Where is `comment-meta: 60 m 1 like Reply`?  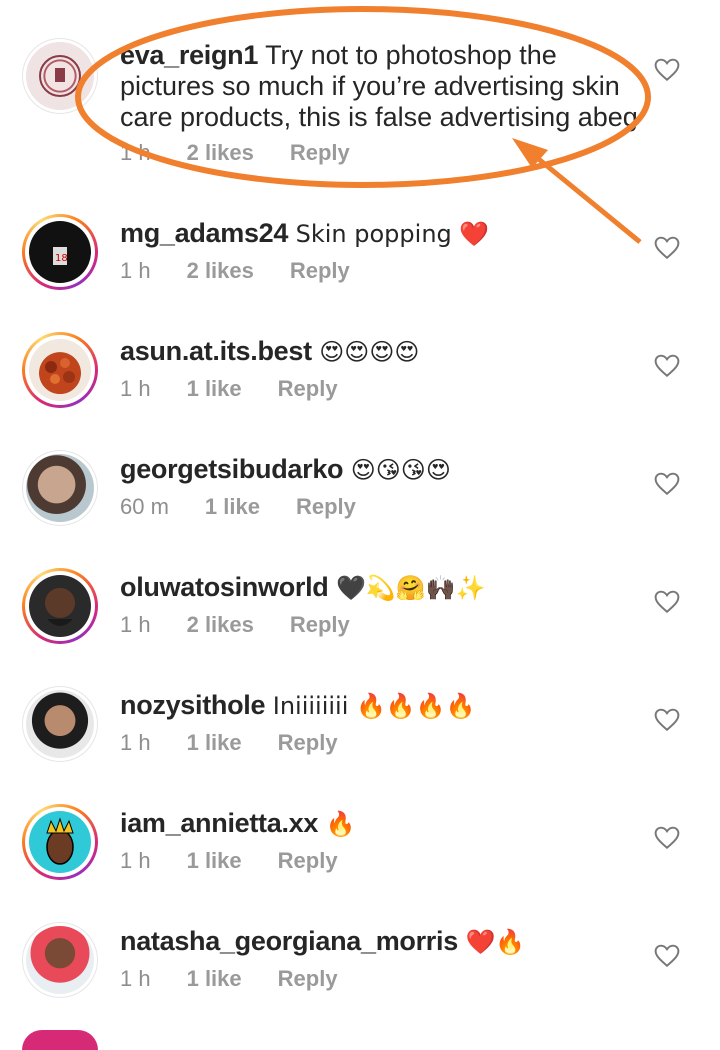 comment-meta: 60 m 1 like Reply is located at coordinates (256, 507).